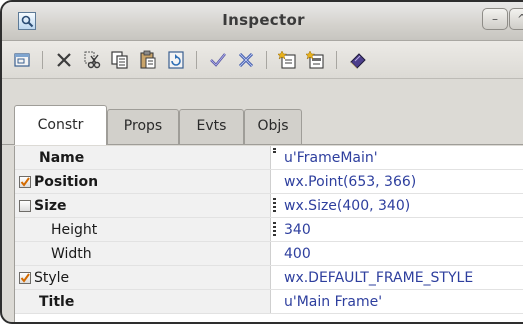 Image resolution: width=523 pixels, height=324 pixels. Describe the element at coordinates (143, 181) in the screenshot. I see `property-name-cell: Position` at that location.